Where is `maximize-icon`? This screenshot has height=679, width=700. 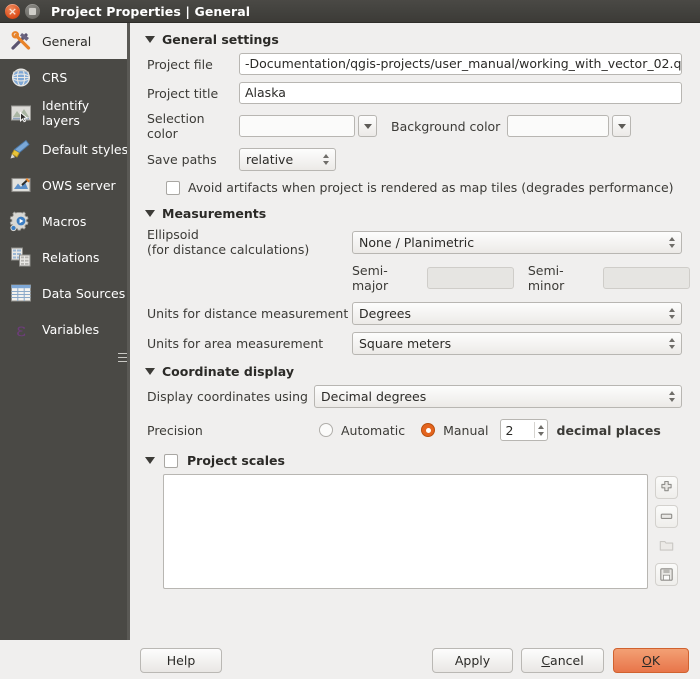
maximize-icon is located at coordinates (32, 11).